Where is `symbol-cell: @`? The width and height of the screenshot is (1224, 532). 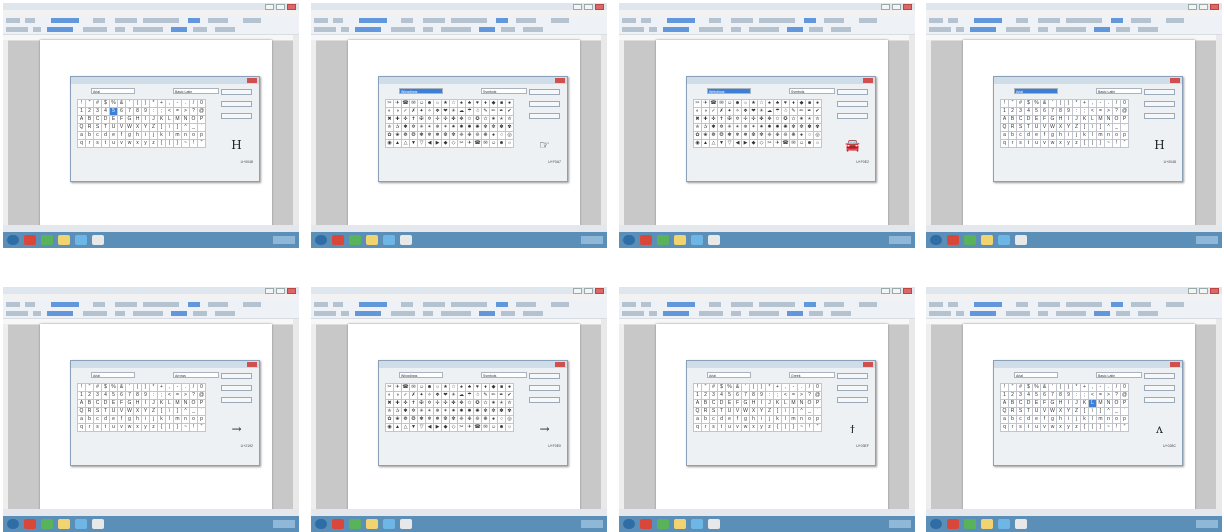
symbol-cell: @ is located at coordinates (202, 112).